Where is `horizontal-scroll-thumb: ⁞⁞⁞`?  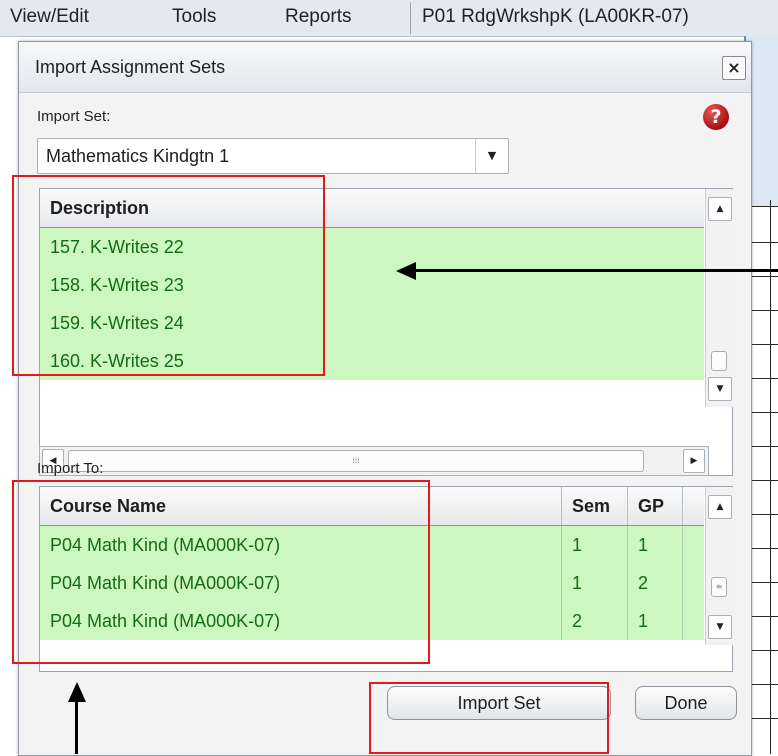 horizontal-scroll-thumb: ⁞⁞⁞ is located at coordinates (356, 461).